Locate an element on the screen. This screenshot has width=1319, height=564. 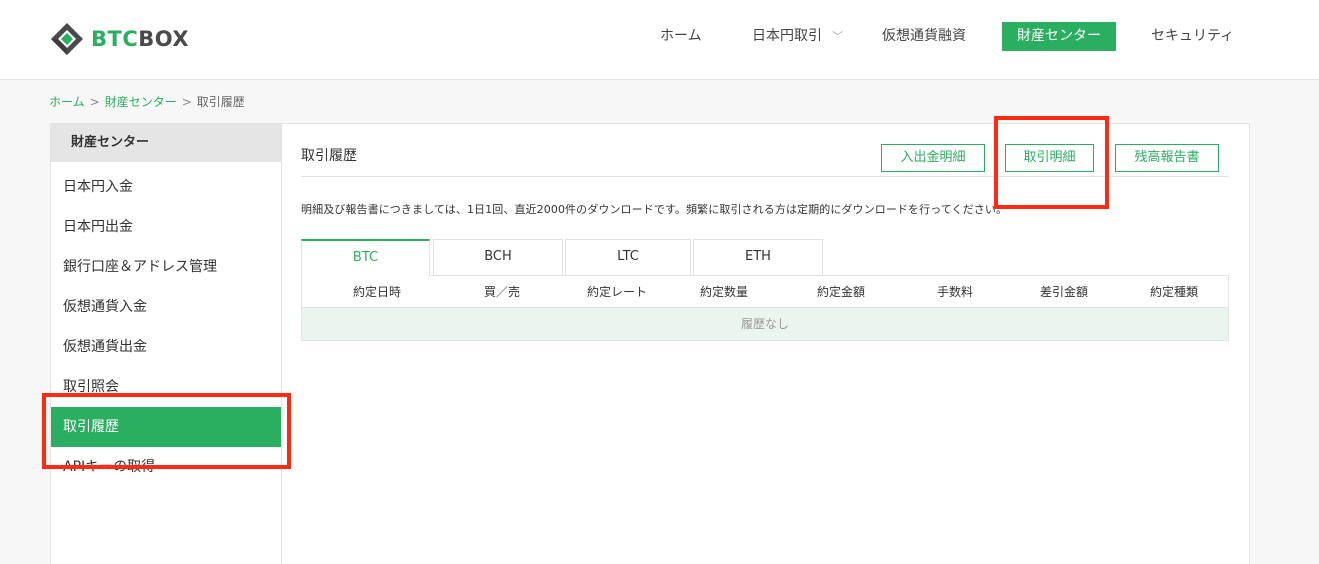
nav-asset-center: 財産センター is located at coordinates (1059, 36).